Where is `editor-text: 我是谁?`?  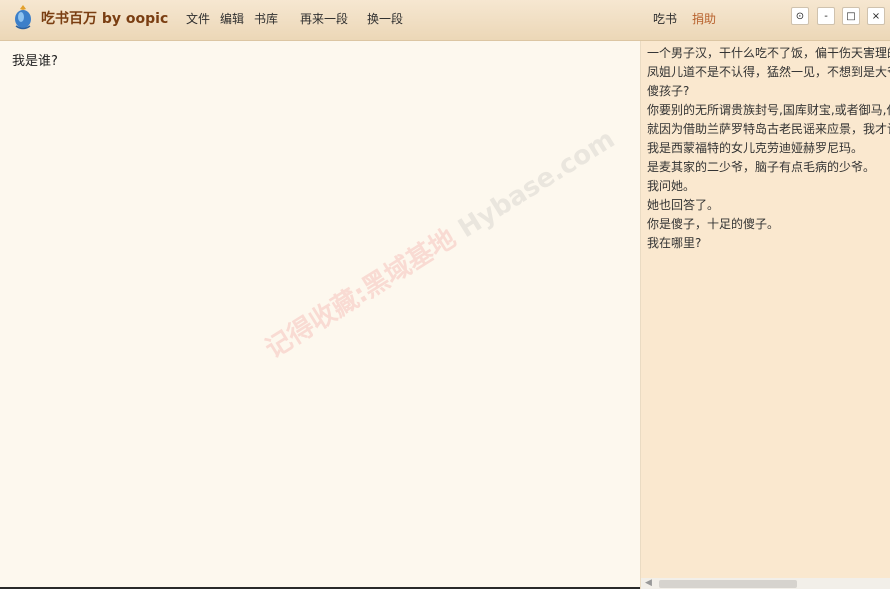
editor-text: 我是谁? is located at coordinates (35, 61).